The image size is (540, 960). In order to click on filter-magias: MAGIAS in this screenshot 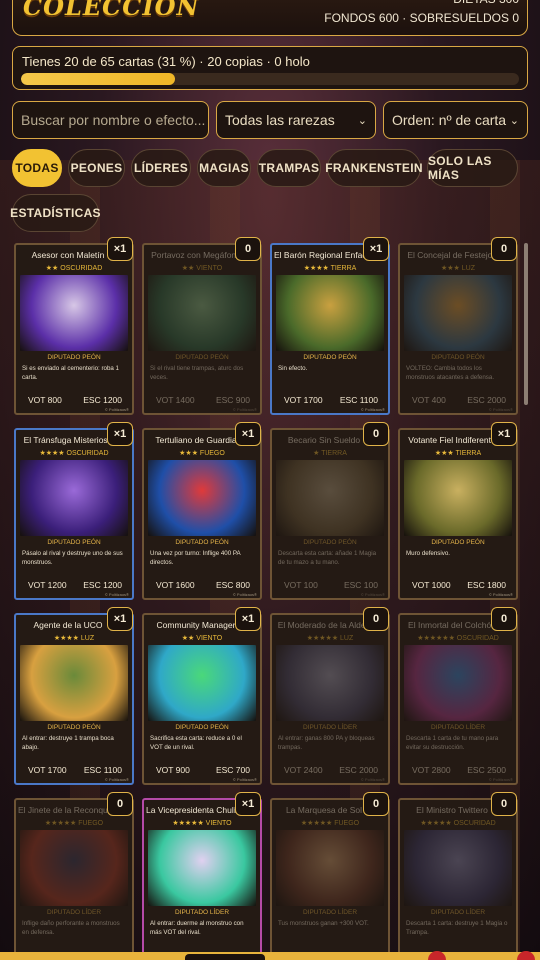, I will do `click(224, 168)`.